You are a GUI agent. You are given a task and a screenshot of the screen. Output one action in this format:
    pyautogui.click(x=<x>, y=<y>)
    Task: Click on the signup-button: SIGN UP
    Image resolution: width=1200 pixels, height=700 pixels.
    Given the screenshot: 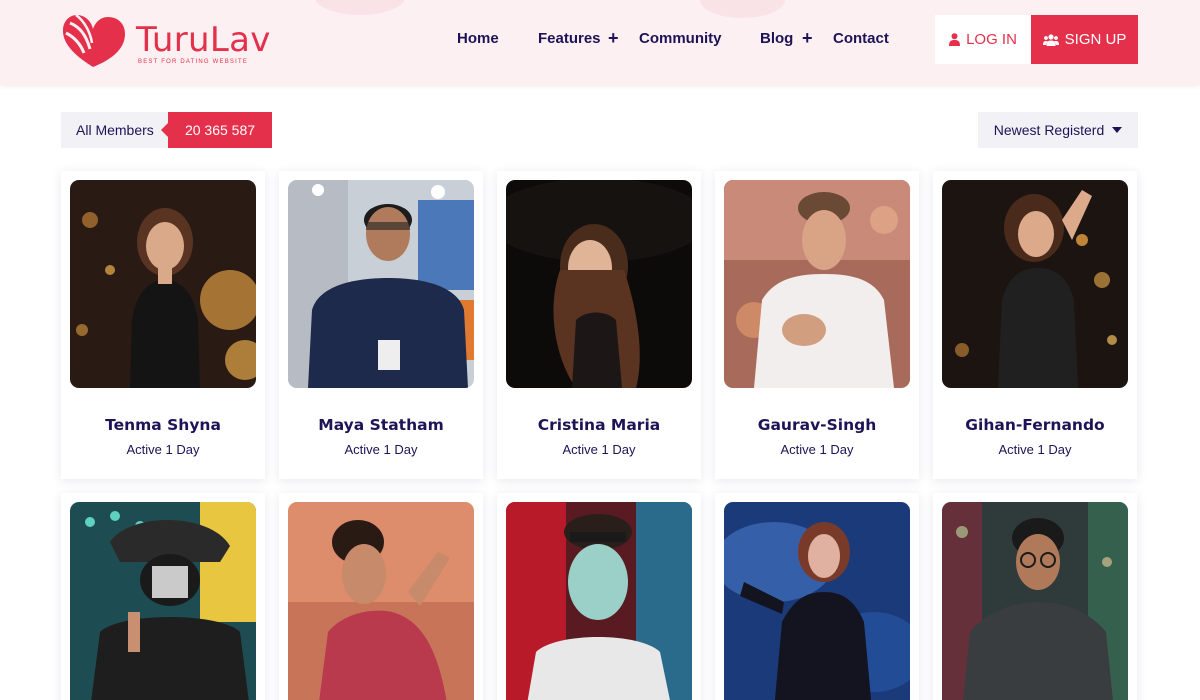 What is the action you would take?
    pyautogui.click(x=1084, y=39)
    